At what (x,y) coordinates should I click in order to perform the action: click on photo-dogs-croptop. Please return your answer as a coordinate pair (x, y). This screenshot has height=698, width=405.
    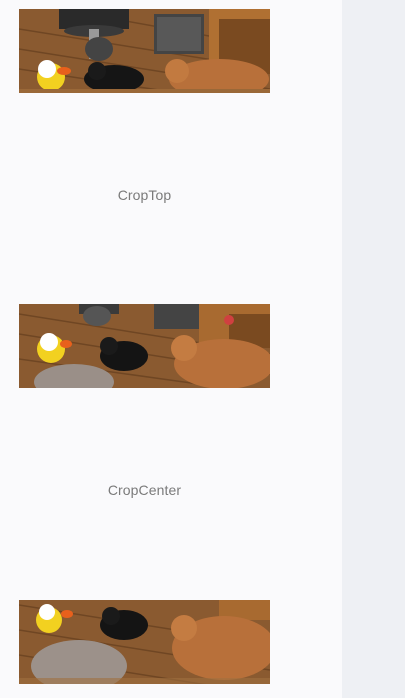
    Looking at the image, I should click on (144, 346).